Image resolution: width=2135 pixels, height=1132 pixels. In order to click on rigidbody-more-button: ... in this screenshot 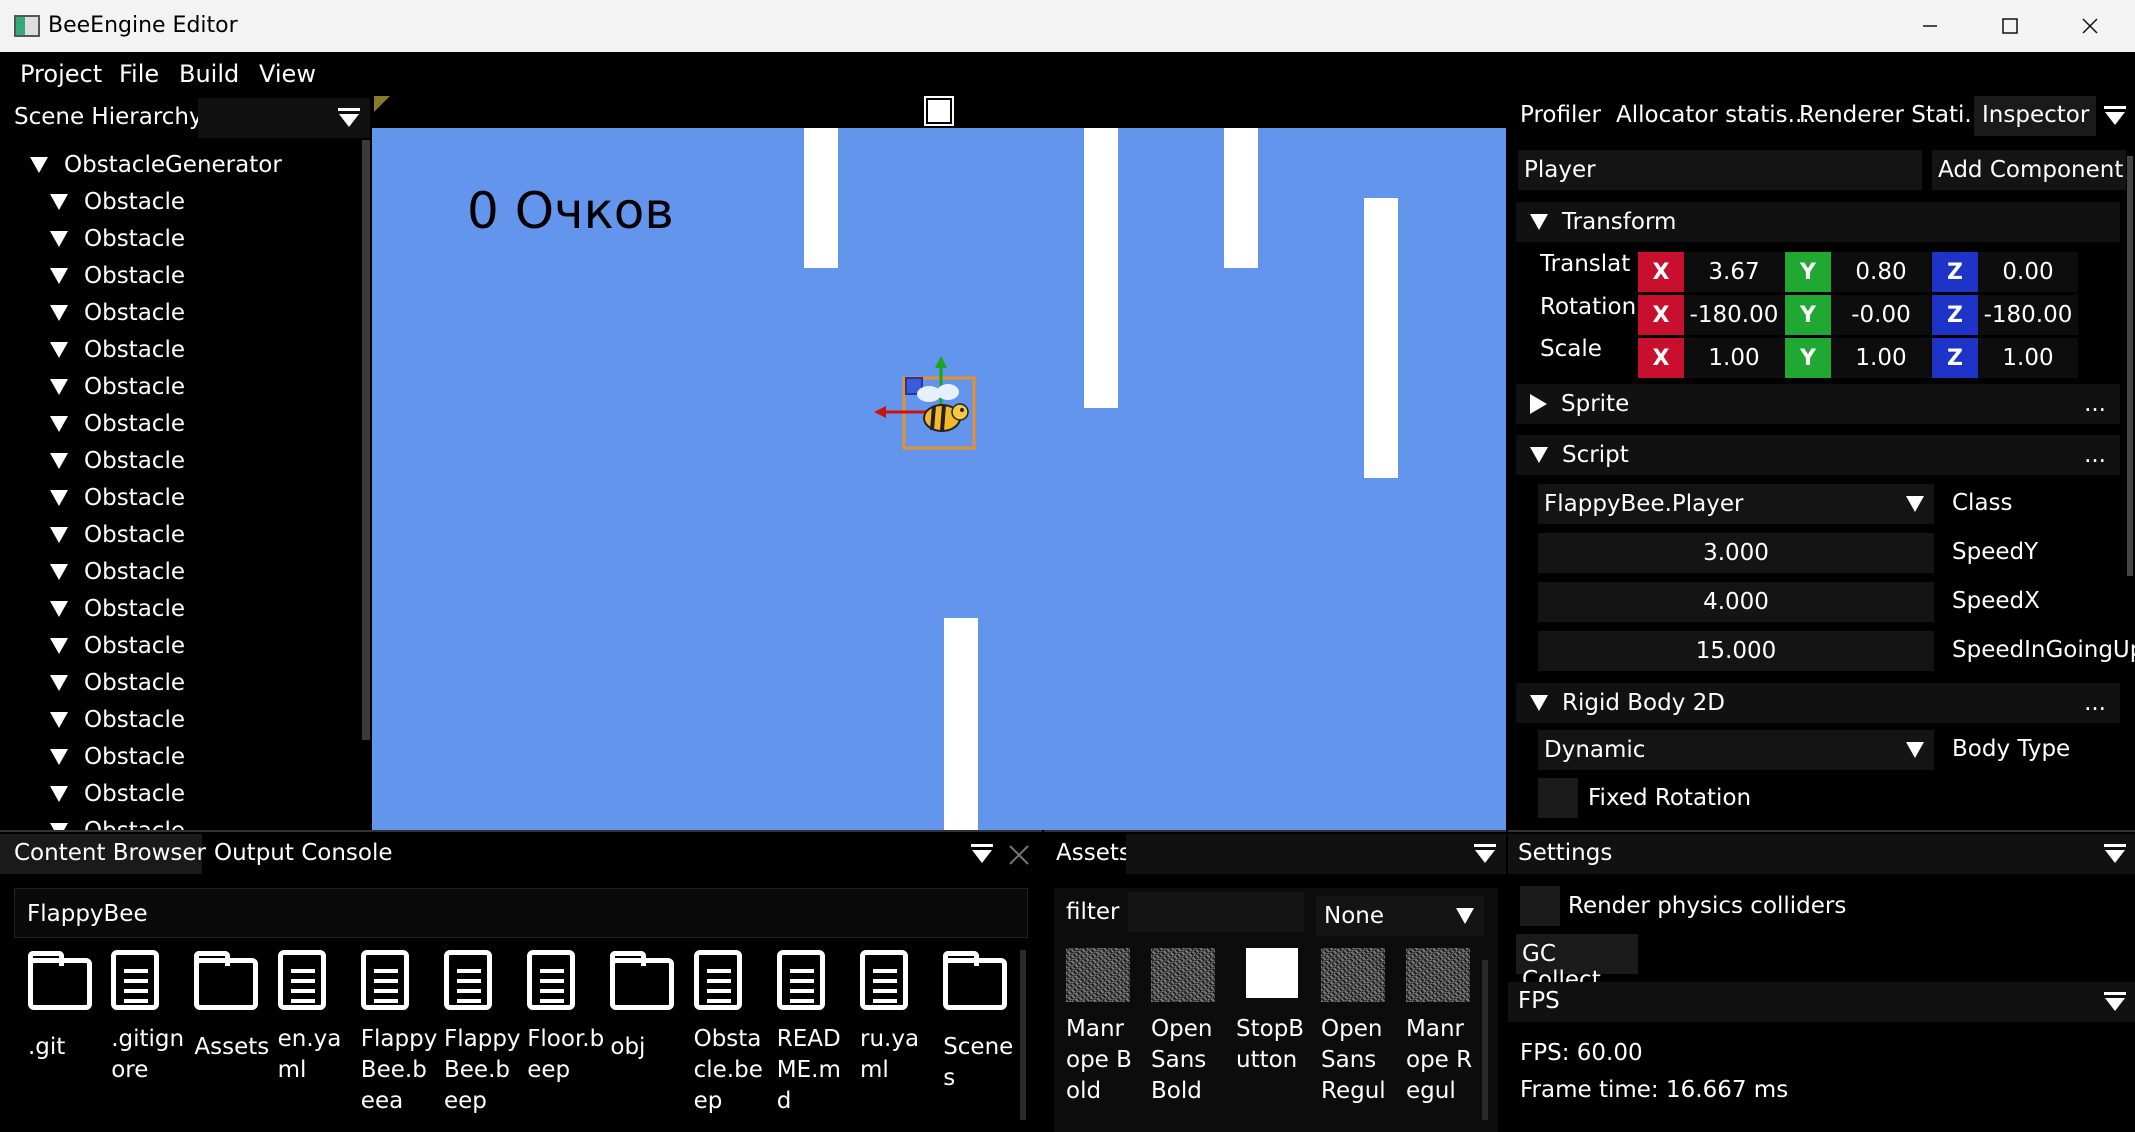, I will do `click(2095, 703)`.